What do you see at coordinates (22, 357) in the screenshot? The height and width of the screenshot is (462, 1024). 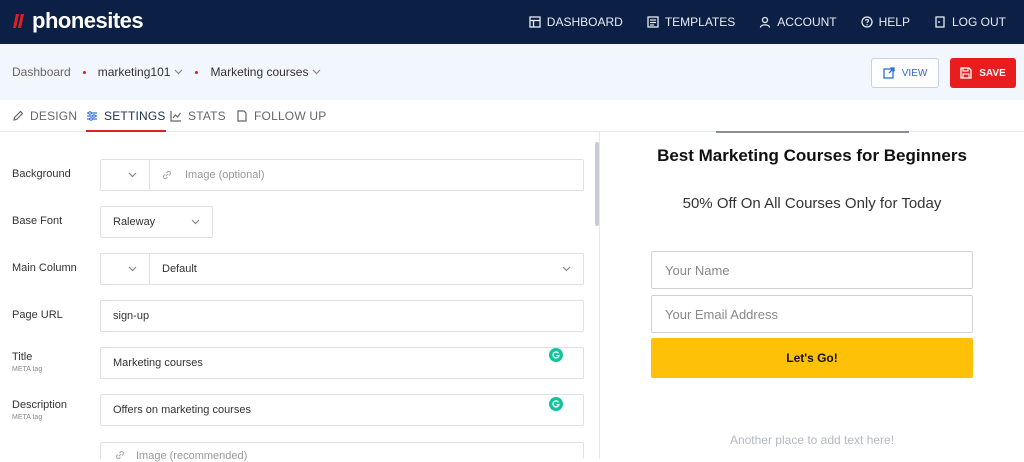 I see `title-label: Title` at bounding box center [22, 357].